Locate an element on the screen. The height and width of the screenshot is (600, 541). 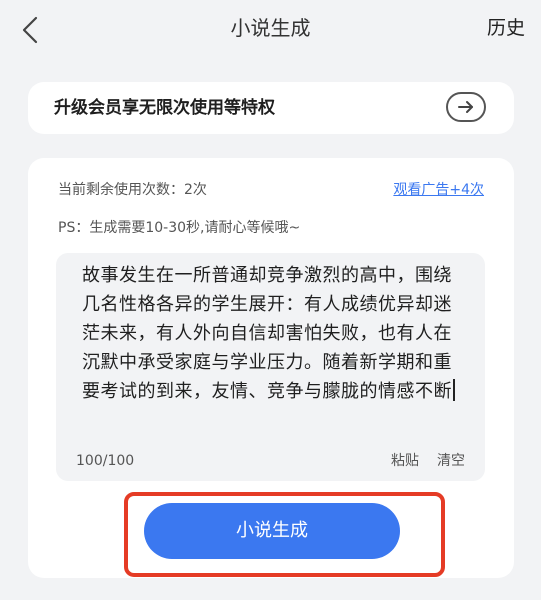
vip-upgrade-banner: 升级会员享无限次使用等特权 is located at coordinates (271, 108).